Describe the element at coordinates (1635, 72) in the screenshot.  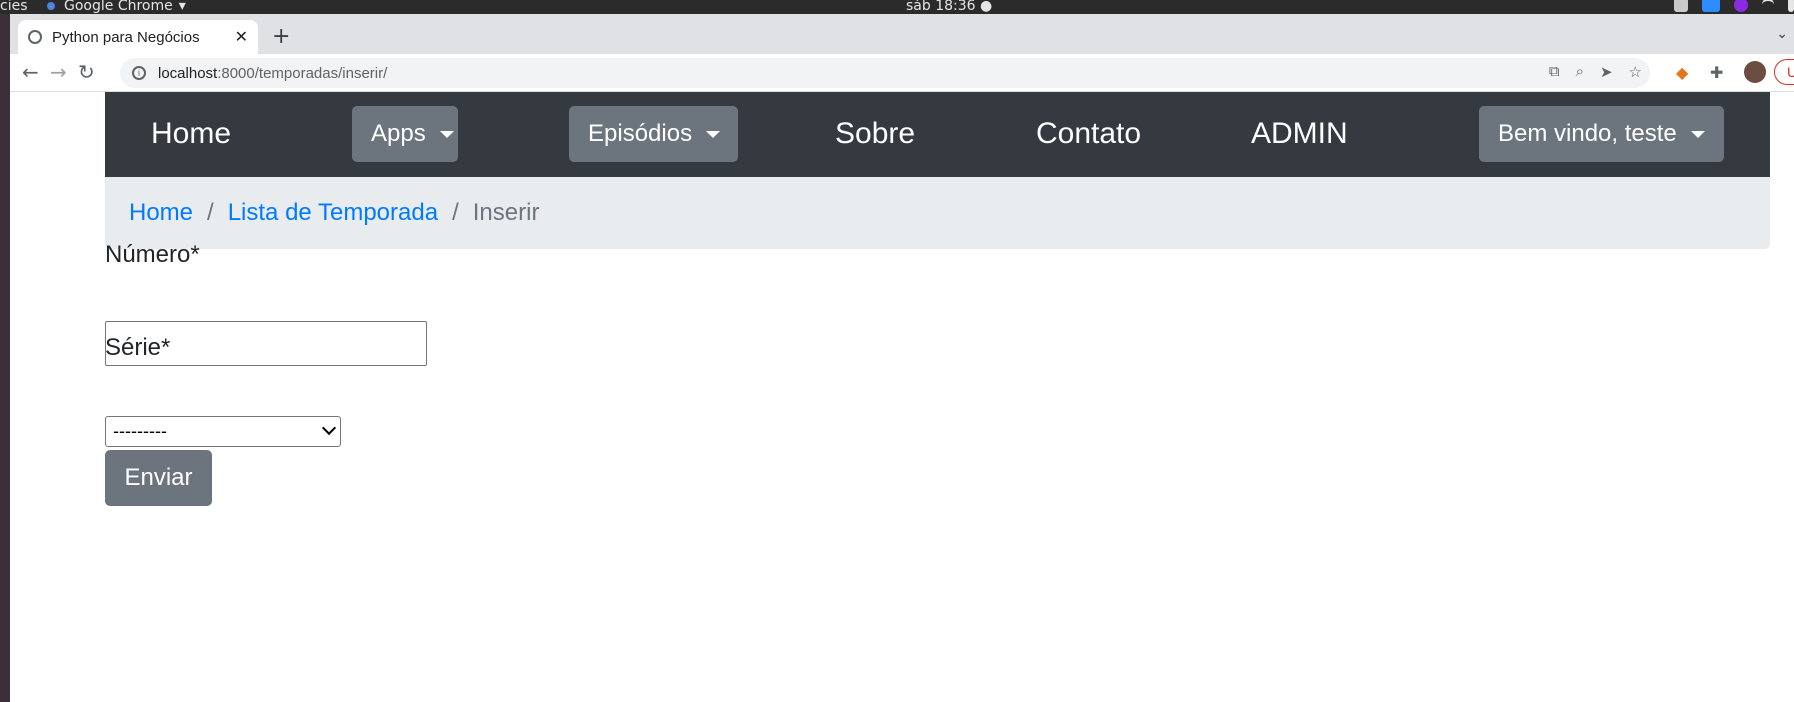
I see `bookmark-star-icon: ☆` at that location.